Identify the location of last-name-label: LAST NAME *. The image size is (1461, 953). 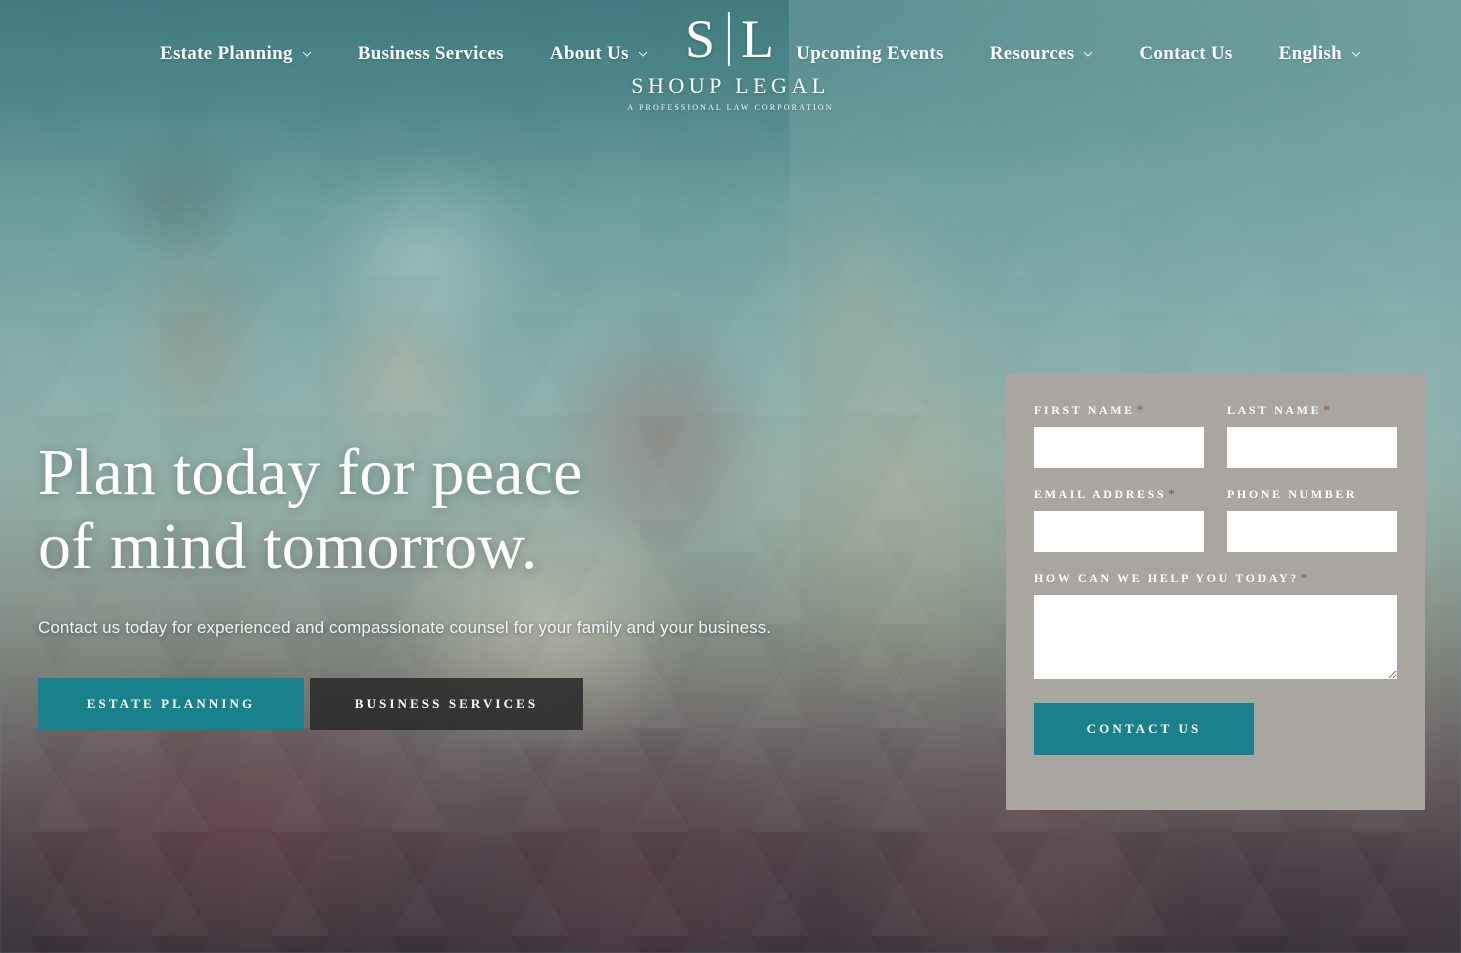
(1312, 410).